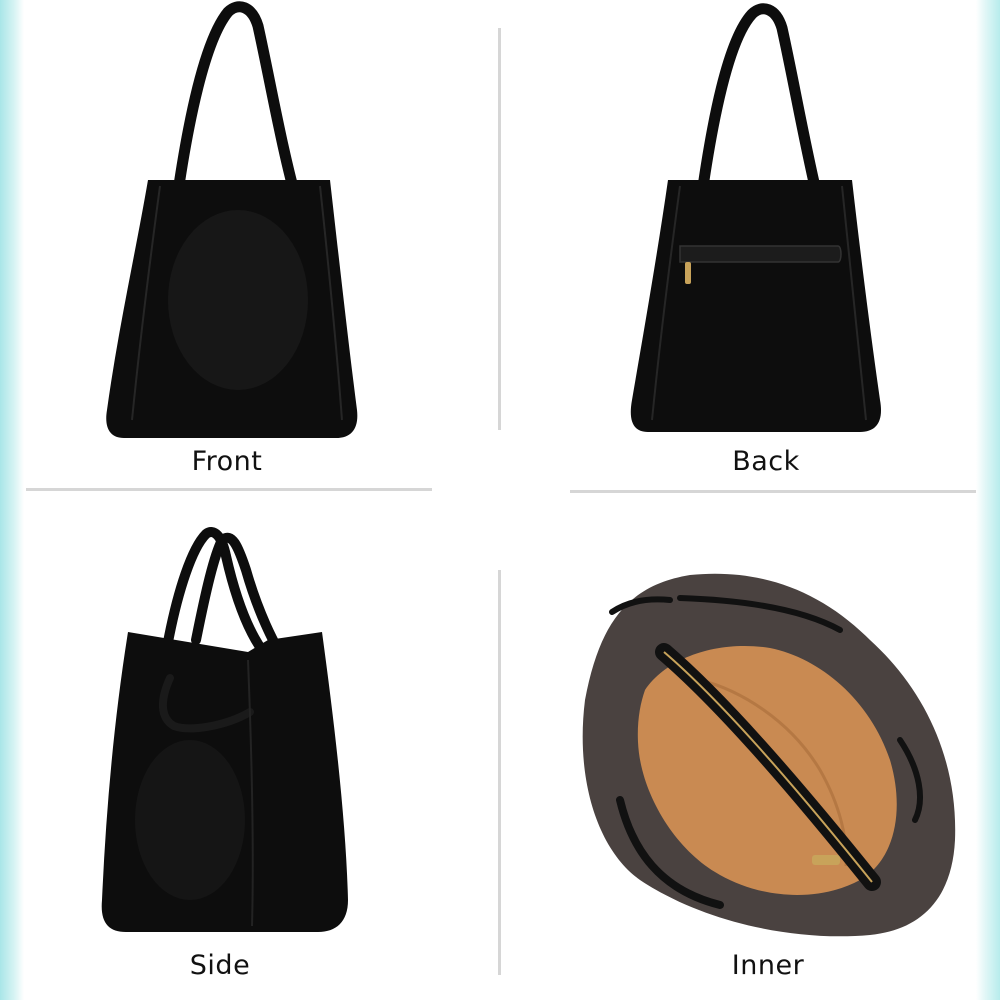 The image size is (1000, 1000). Describe the element at coordinates (826, 860) in the screenshot. I see `inner-zipper-pull` at that location.